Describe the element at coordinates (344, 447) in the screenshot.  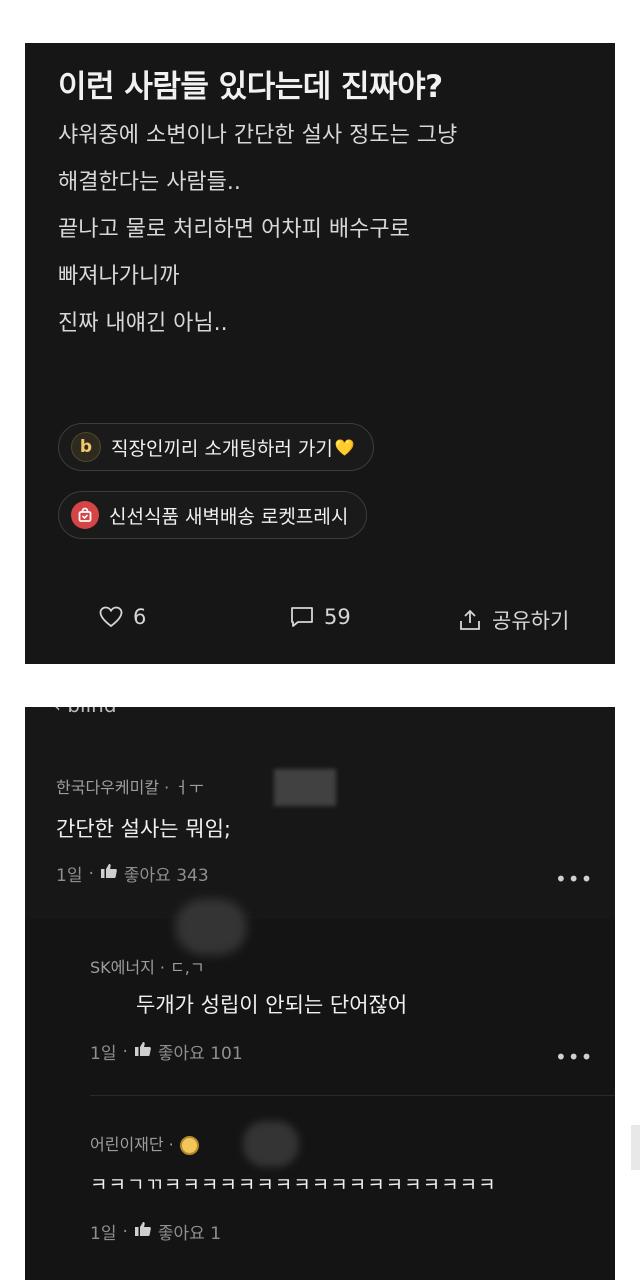
I see `yellow-heart-icon: 💛` at that location.